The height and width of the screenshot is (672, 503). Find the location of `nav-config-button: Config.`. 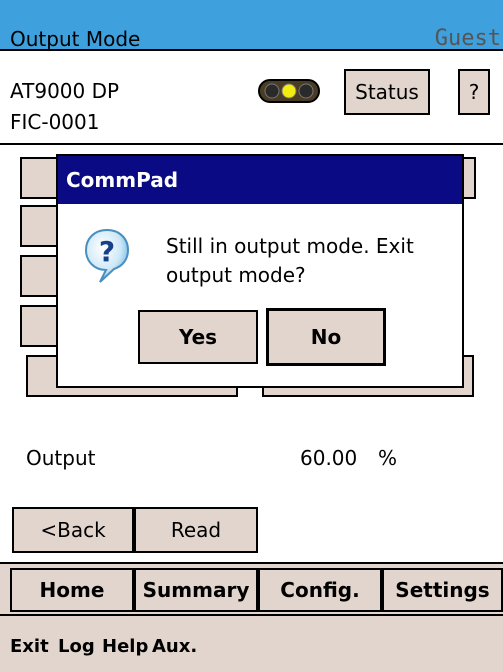

nav-config-button: Config. is located at coordinates (320, 590).